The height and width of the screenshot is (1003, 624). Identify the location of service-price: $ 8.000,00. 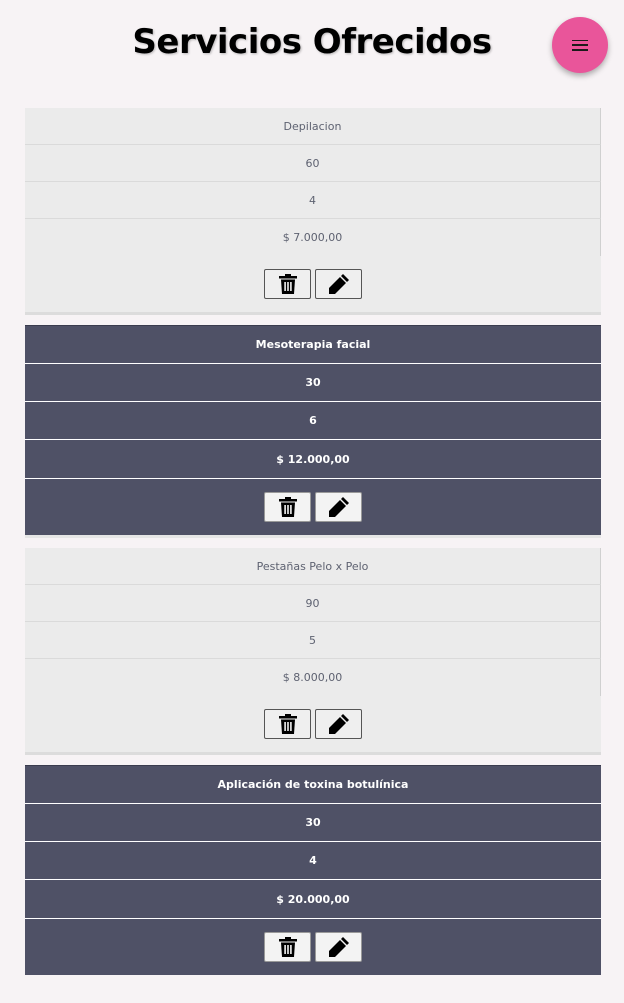
(313, 677).